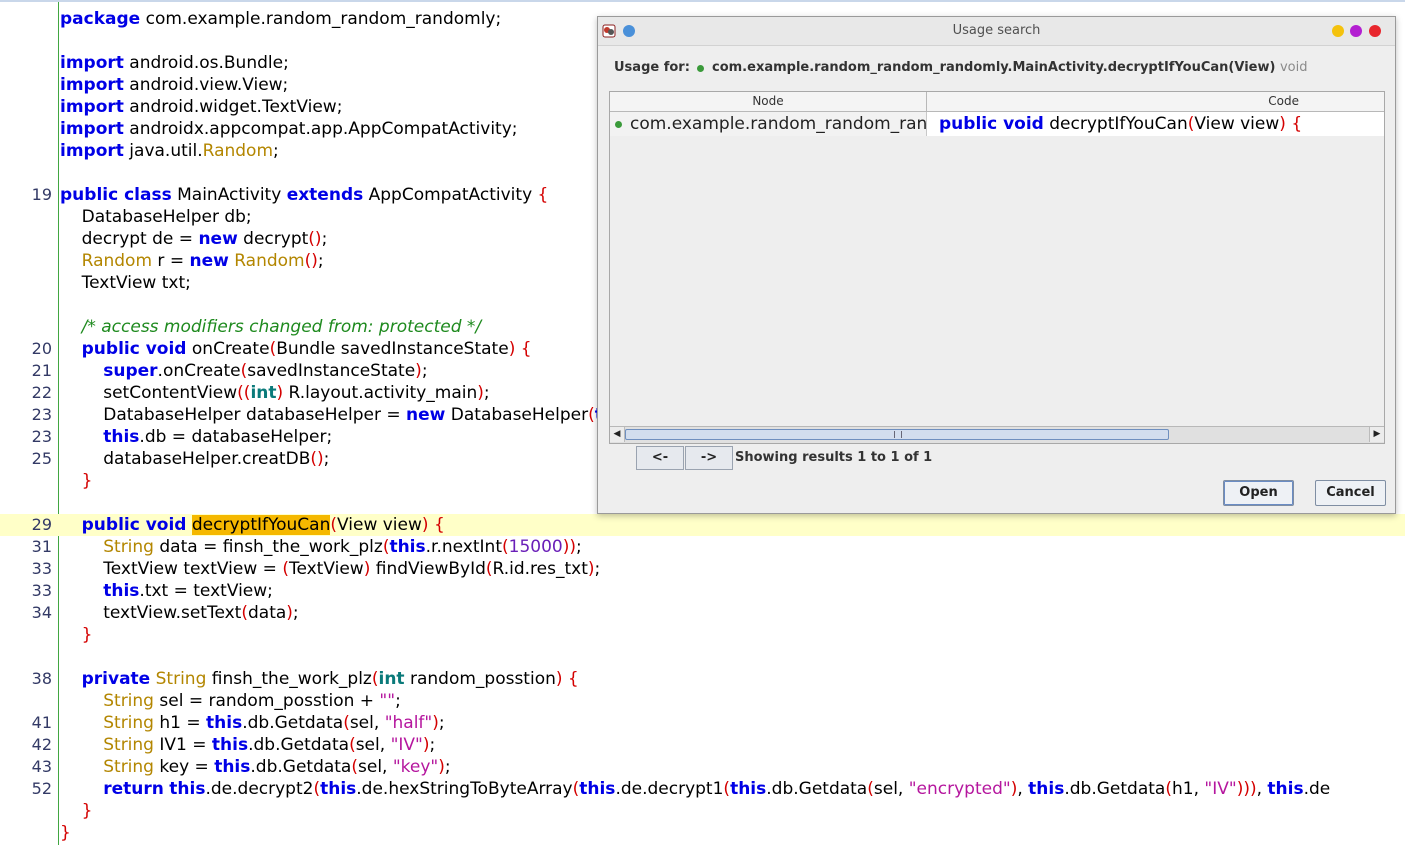 The width and height of the screenshot is (1405, 845). What do you see at coordinates (321, 19) in the screenshot?
I see `code-token: com.example.random_random_randomly;` at bounding box center [321, 19].